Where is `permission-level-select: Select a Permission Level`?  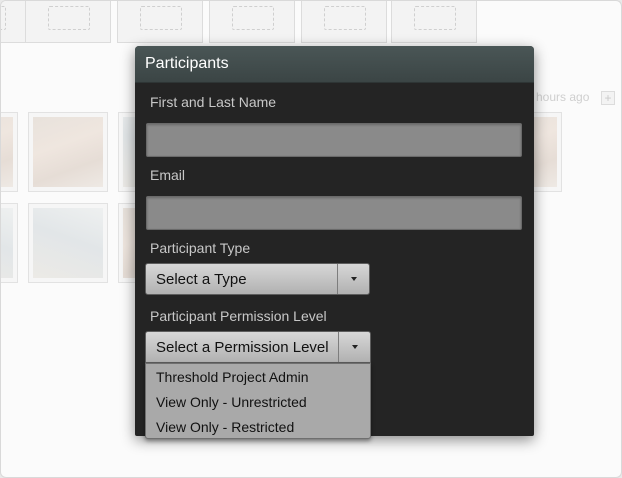
permission-level-select: Select a Permission Level is located at coordinates (258, 347).